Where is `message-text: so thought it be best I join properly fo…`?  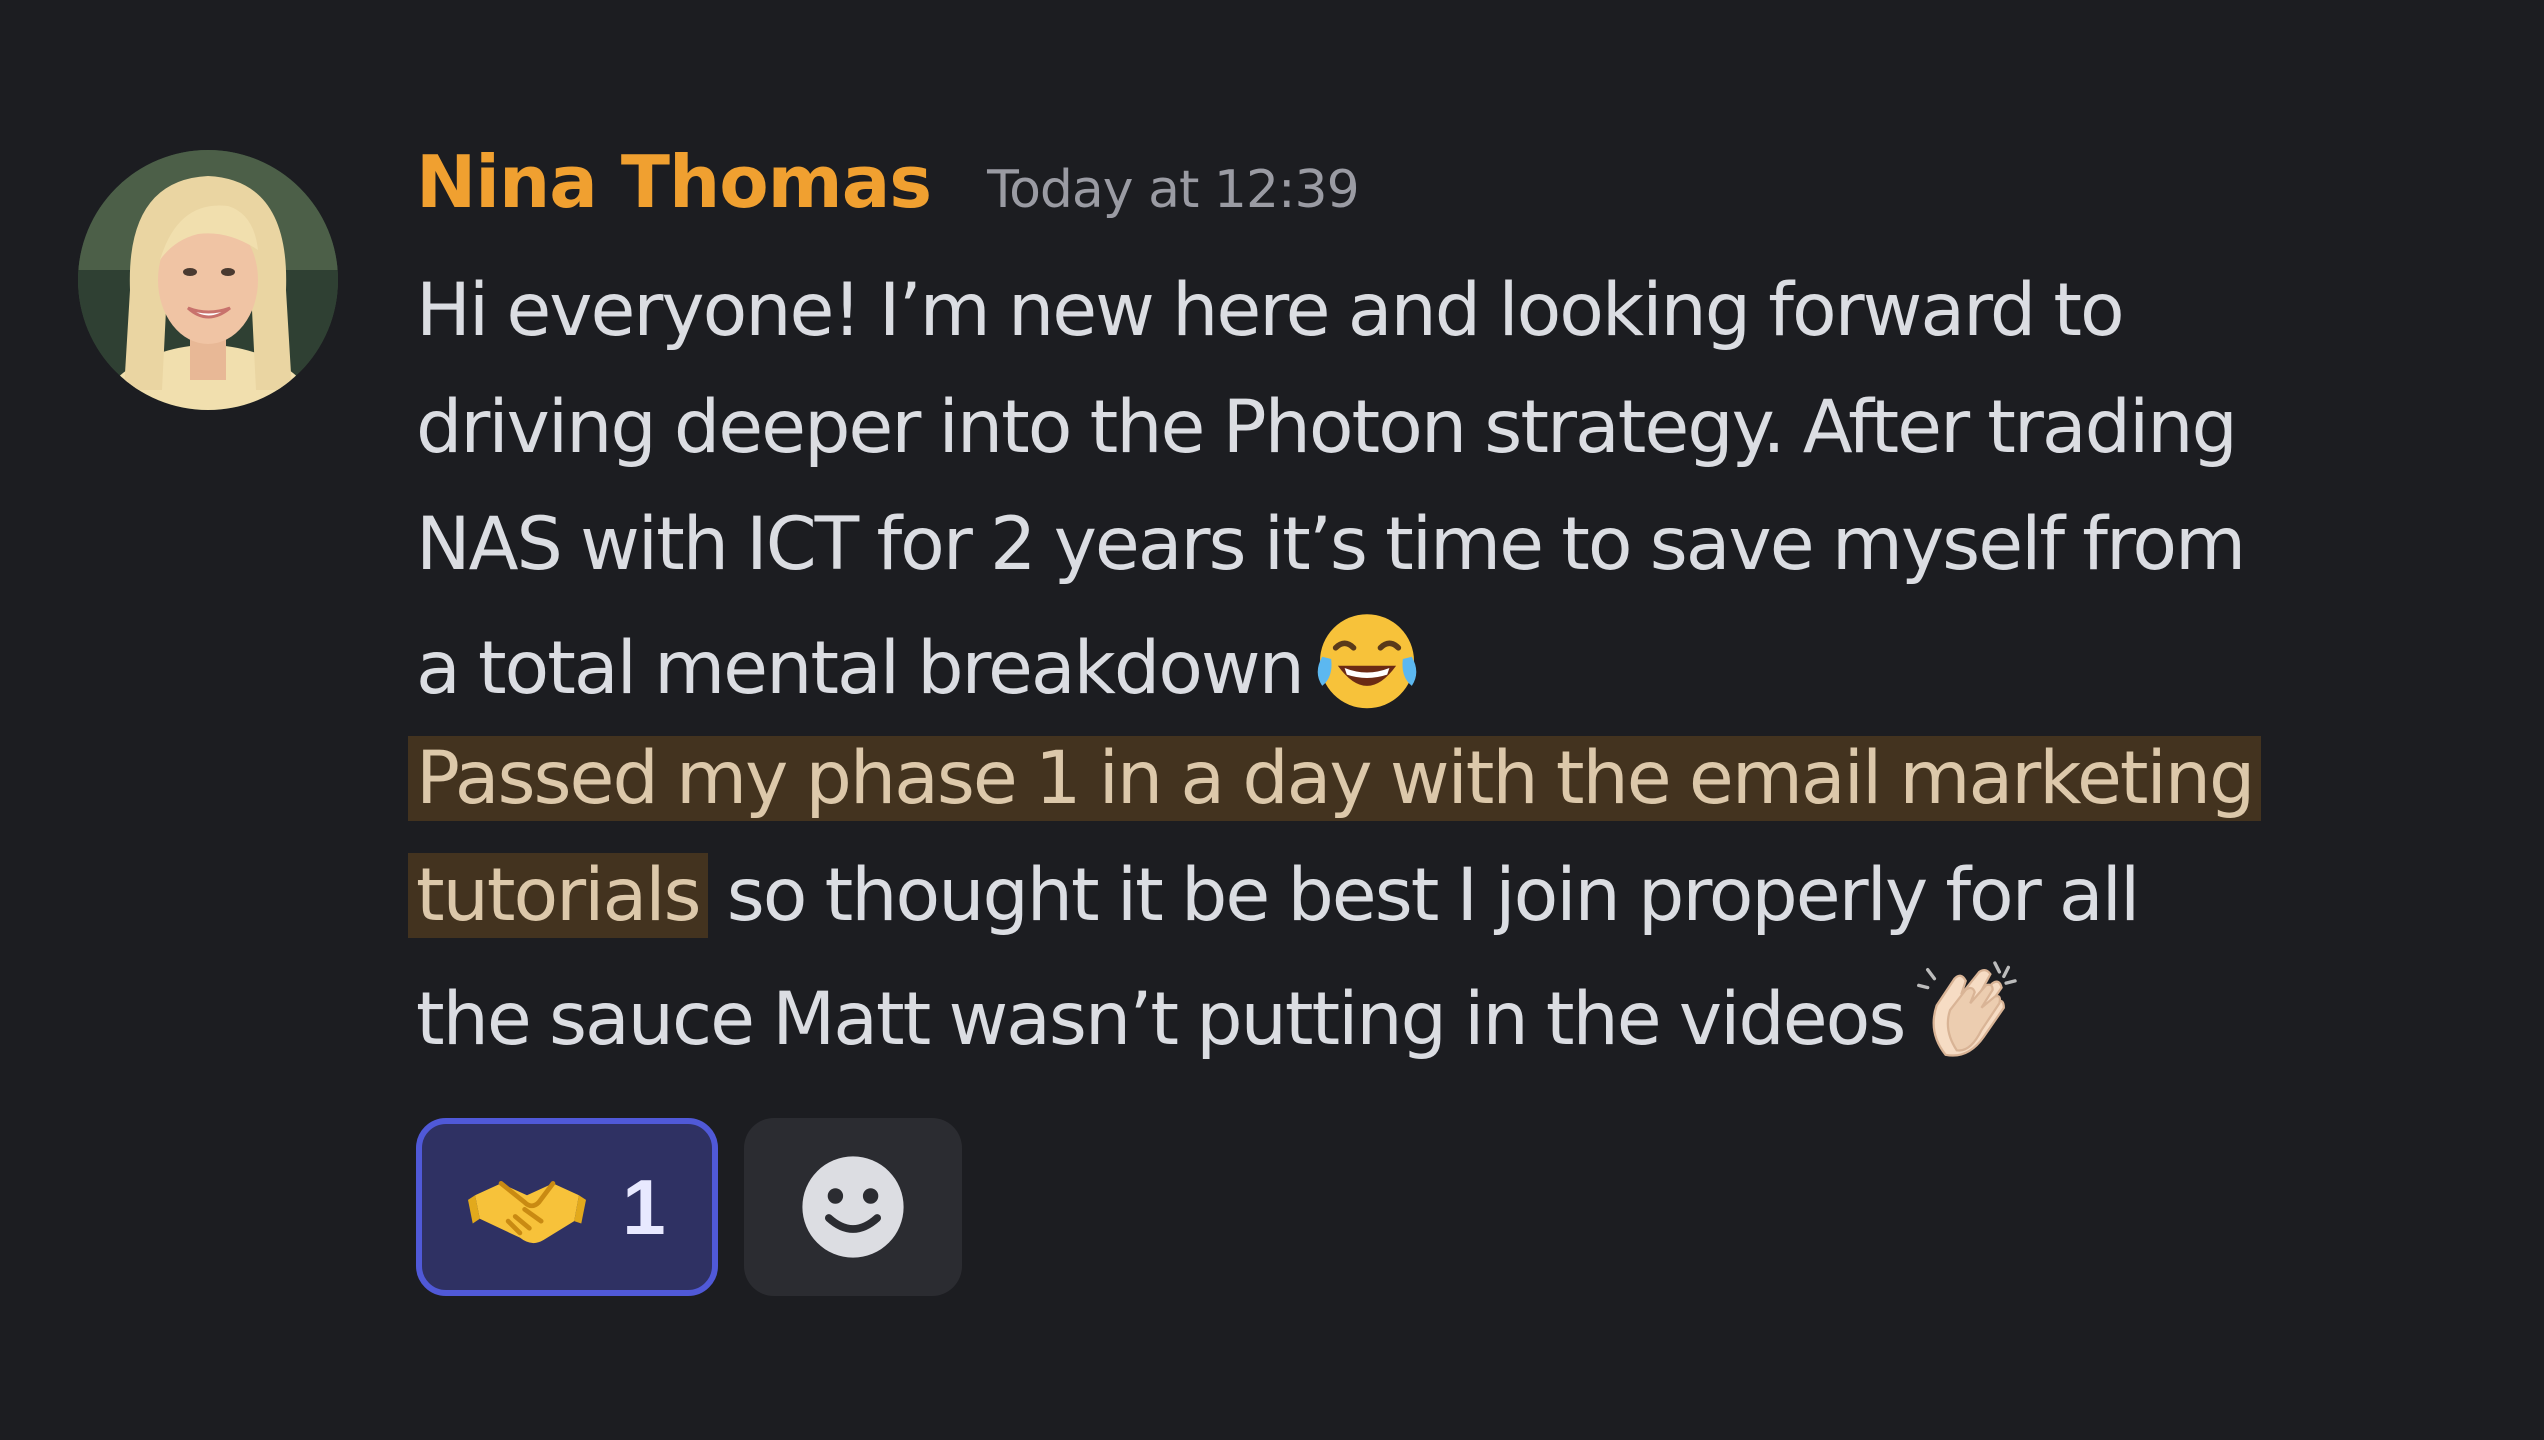 message-text: so thought it be best I join properly fo… is located at coordinates (1423, 895).